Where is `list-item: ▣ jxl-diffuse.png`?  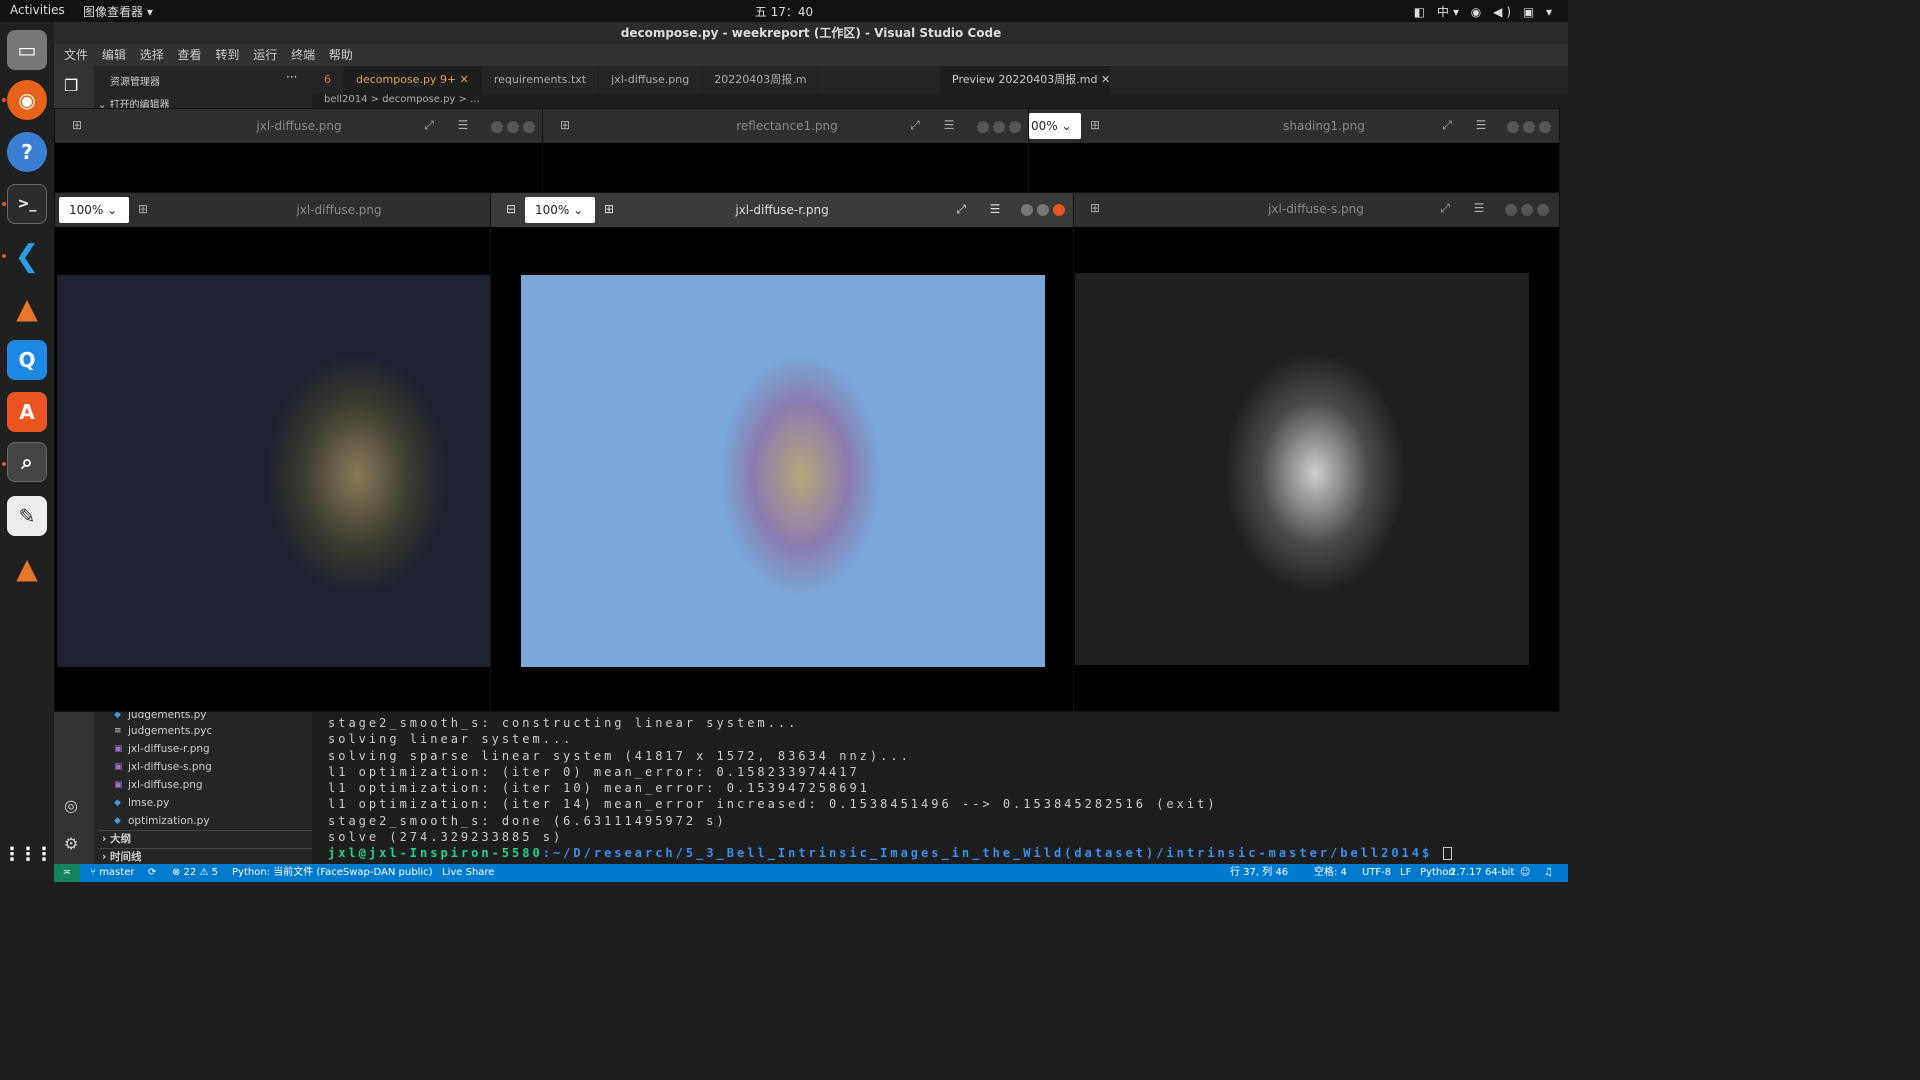
list-item: ▣ jxl-diffuse.png is located at coordinates (158, 785).